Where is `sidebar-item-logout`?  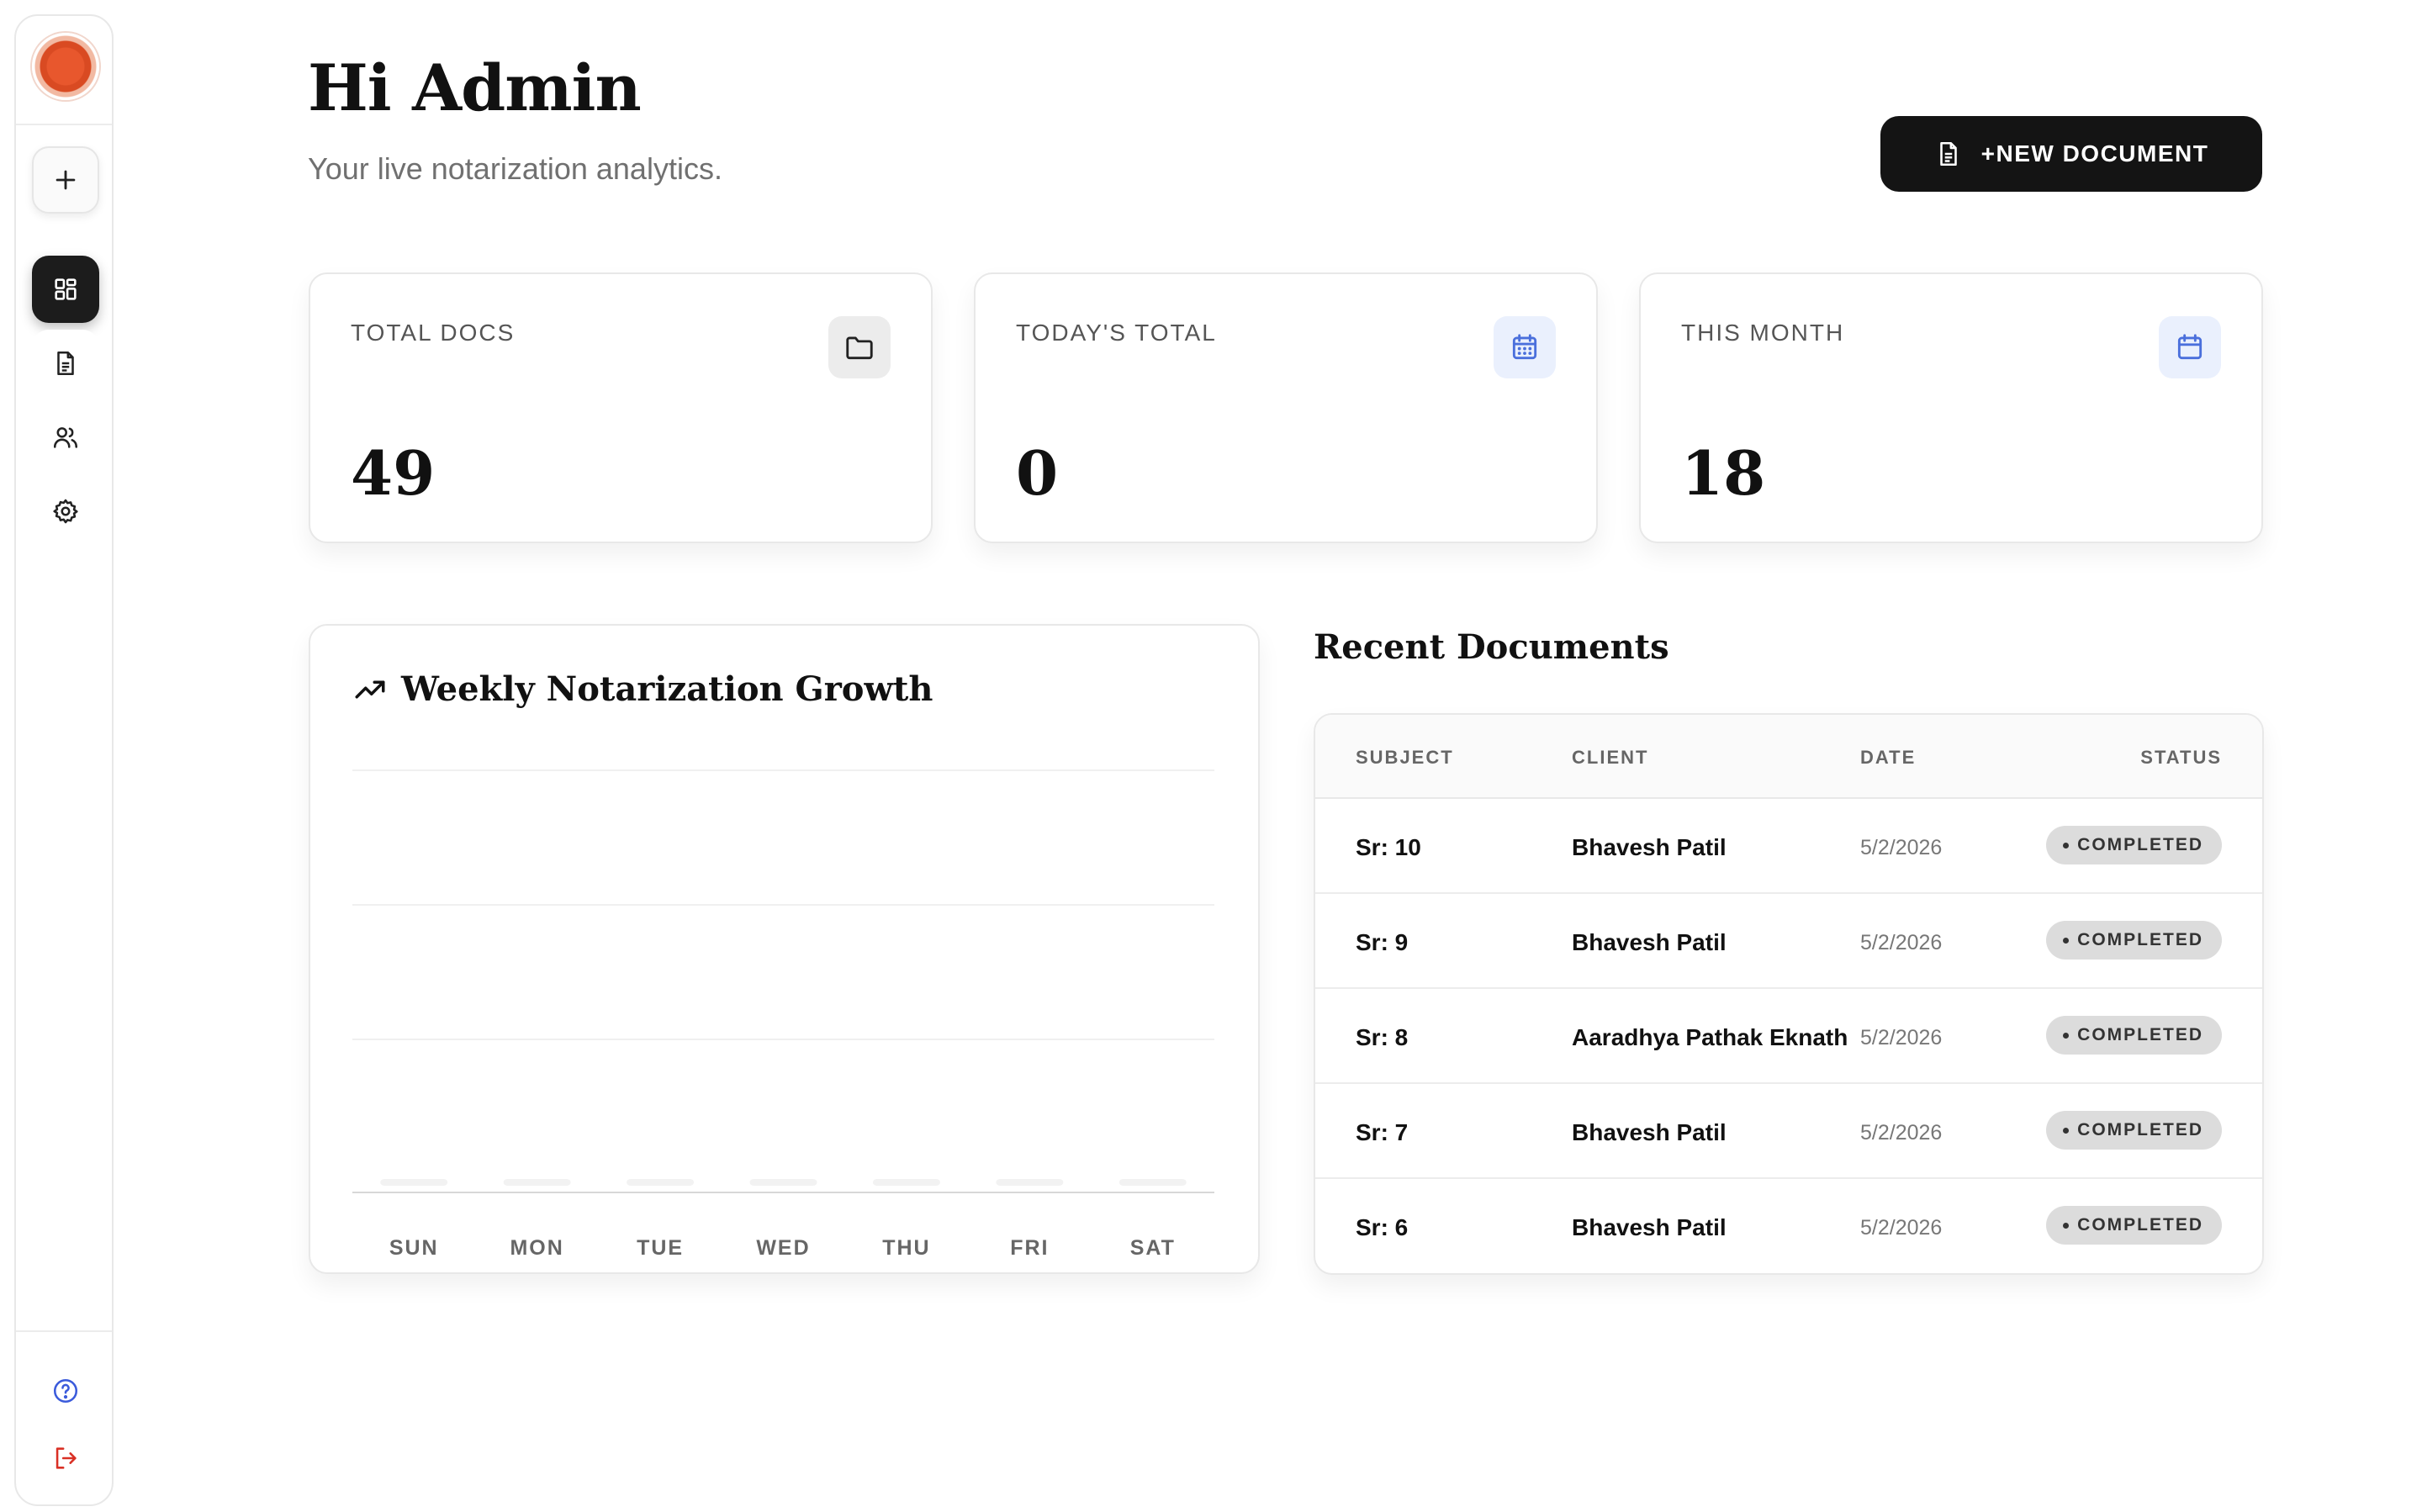 sidebar-item-logout is located at coordinates (65, 1458).